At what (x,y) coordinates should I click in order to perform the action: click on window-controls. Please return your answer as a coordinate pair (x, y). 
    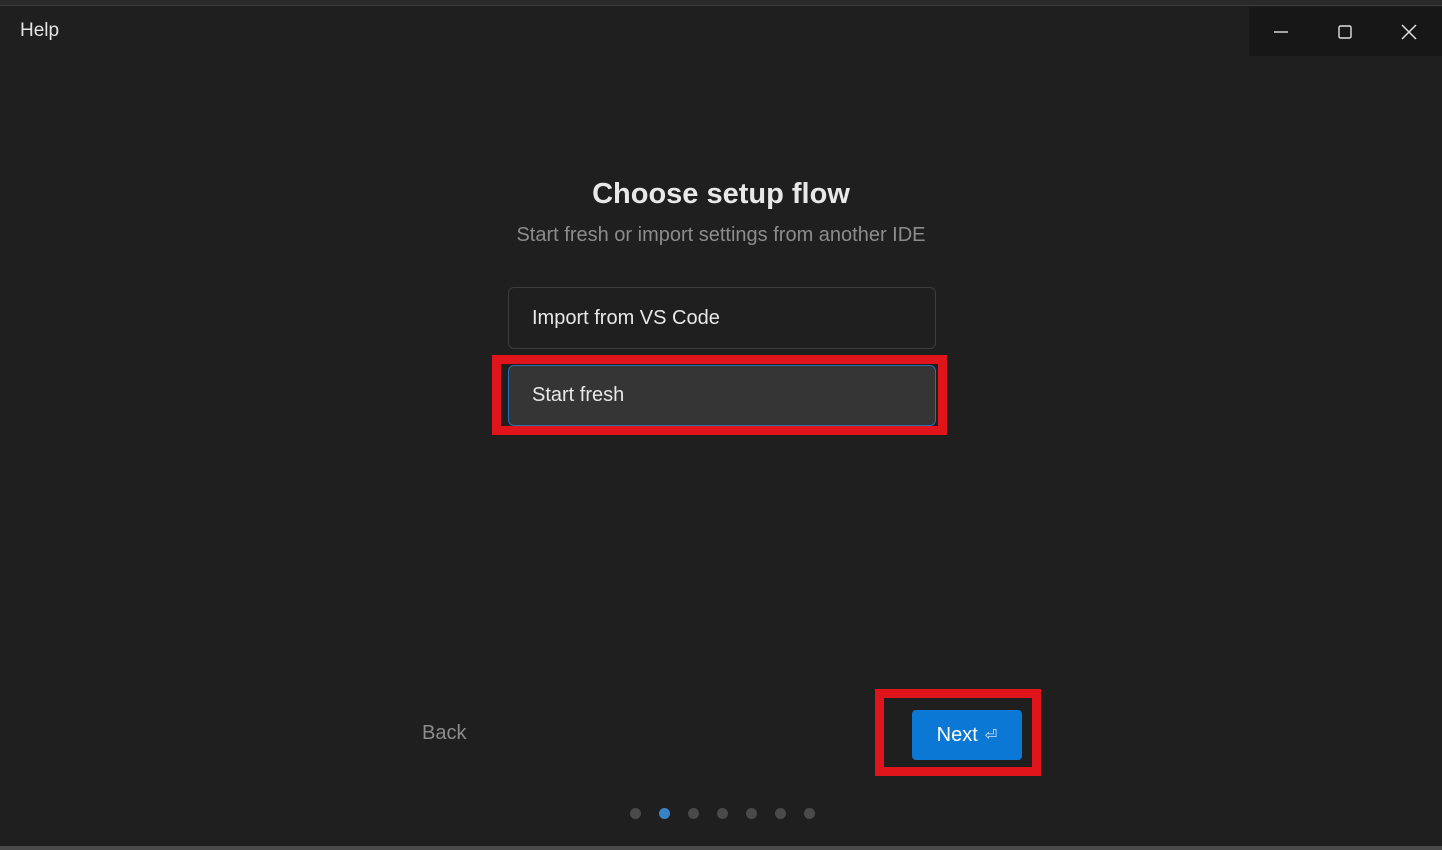
    Looking at the image, I should click on (1345, 31).